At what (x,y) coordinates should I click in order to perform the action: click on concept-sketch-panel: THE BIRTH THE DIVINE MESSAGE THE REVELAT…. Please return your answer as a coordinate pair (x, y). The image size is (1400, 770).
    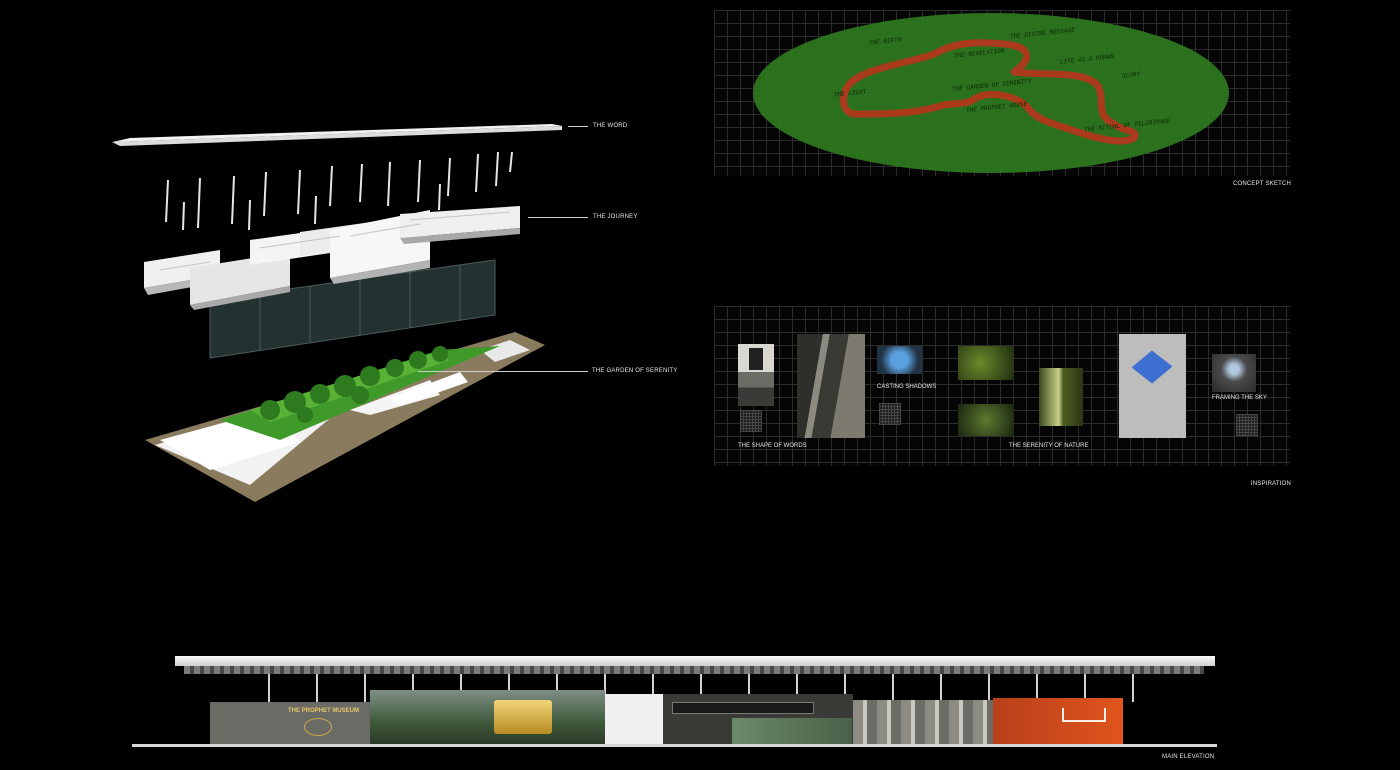
    Looking at the image, I should click on (1002, 93).